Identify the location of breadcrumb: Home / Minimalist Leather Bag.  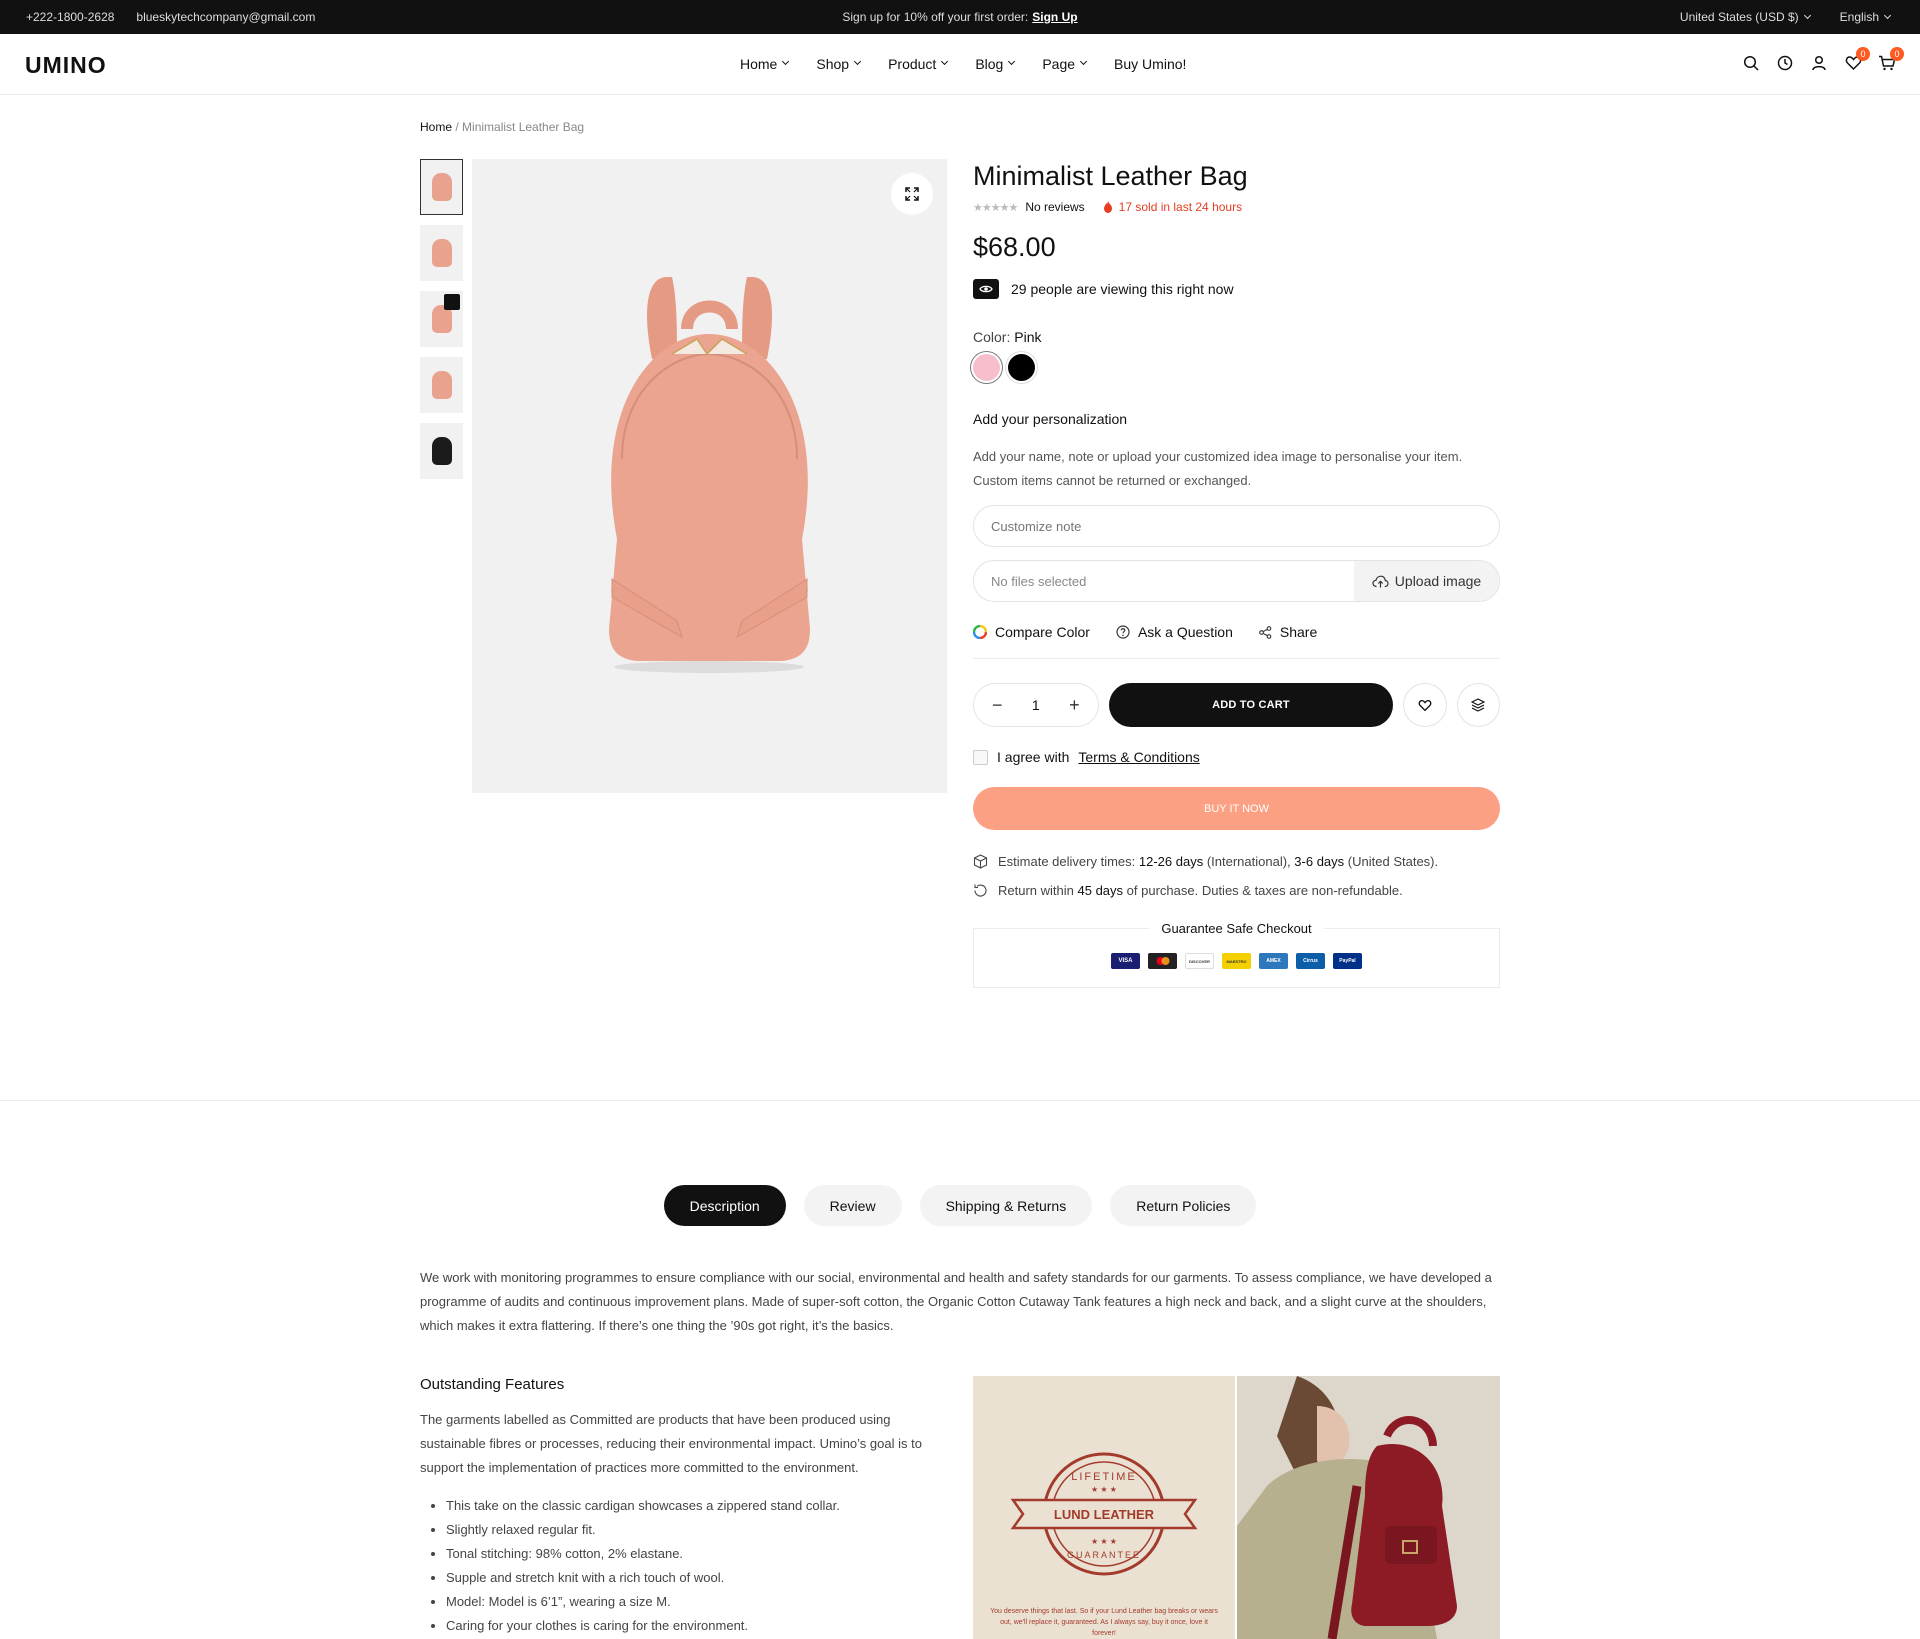
(502, 127).